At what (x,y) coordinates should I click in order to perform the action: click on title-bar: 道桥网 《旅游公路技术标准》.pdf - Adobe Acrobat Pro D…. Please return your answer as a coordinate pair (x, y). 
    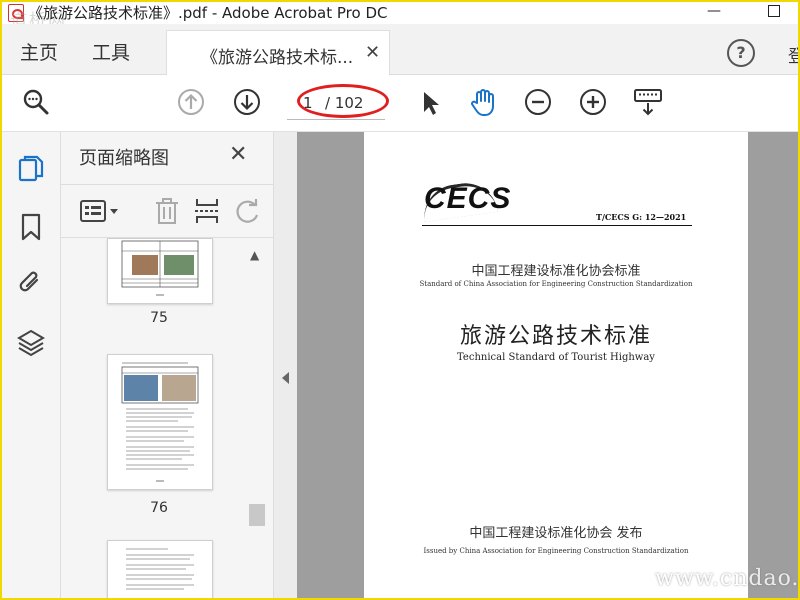
    Looking at the image, I should click on (400, 15).